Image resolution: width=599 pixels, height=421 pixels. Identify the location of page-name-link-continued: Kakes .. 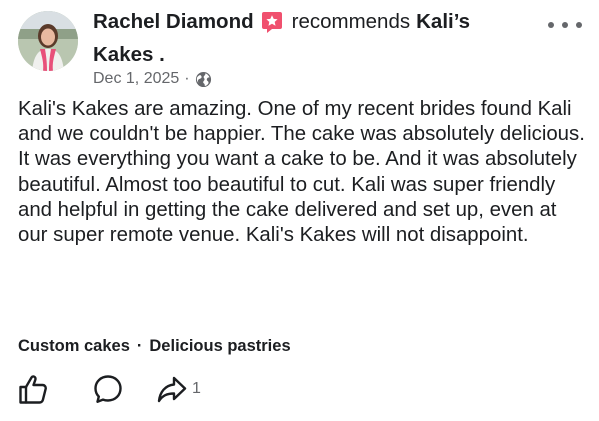
(129, 54).